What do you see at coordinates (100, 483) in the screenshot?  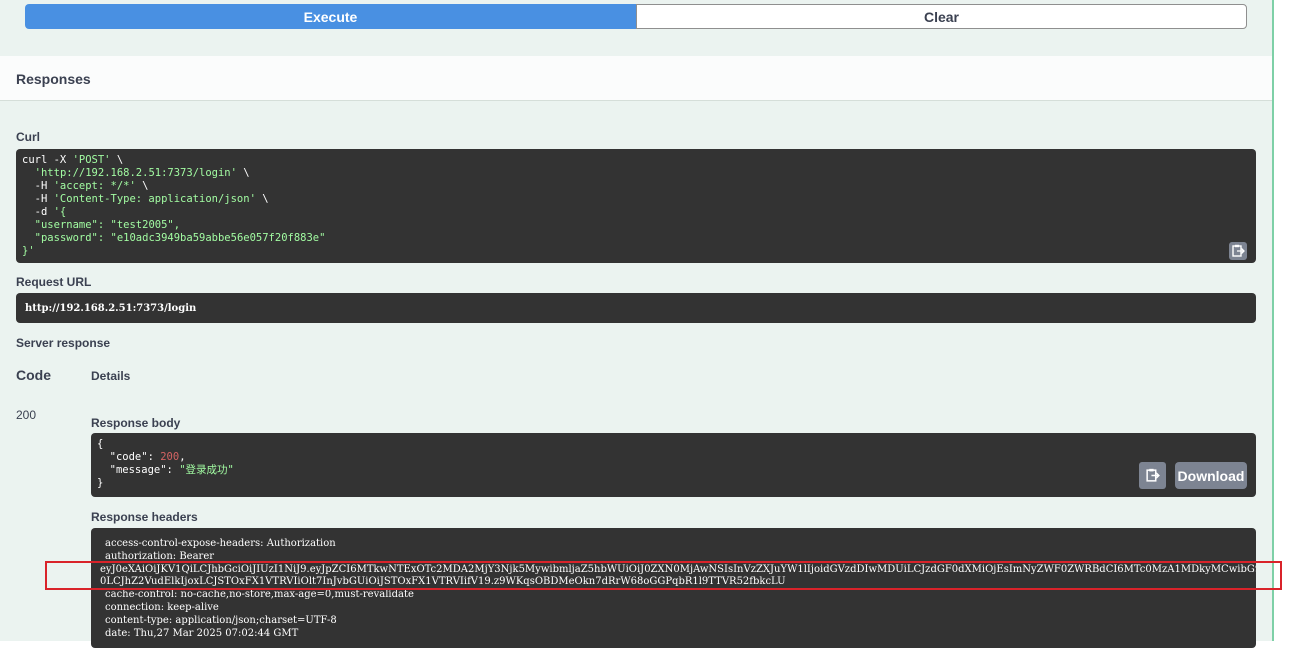 I see `body-close: }` at bounding box center [100, 483].